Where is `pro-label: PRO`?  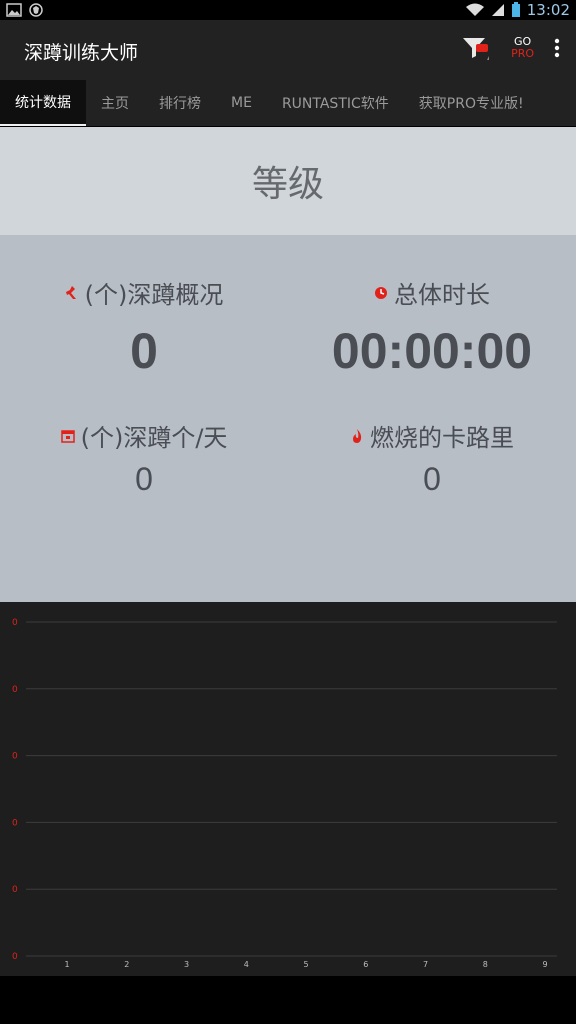 pro-label: PRO is located at coordinates (522, 53).